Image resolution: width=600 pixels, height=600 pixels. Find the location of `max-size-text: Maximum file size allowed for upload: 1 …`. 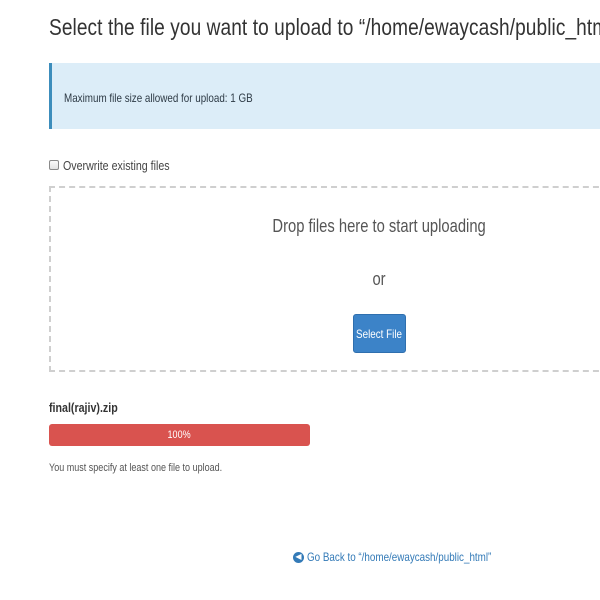

max-size-text: Maximum file size allowed for upload: 1 … is located at coordinates (158, 98).